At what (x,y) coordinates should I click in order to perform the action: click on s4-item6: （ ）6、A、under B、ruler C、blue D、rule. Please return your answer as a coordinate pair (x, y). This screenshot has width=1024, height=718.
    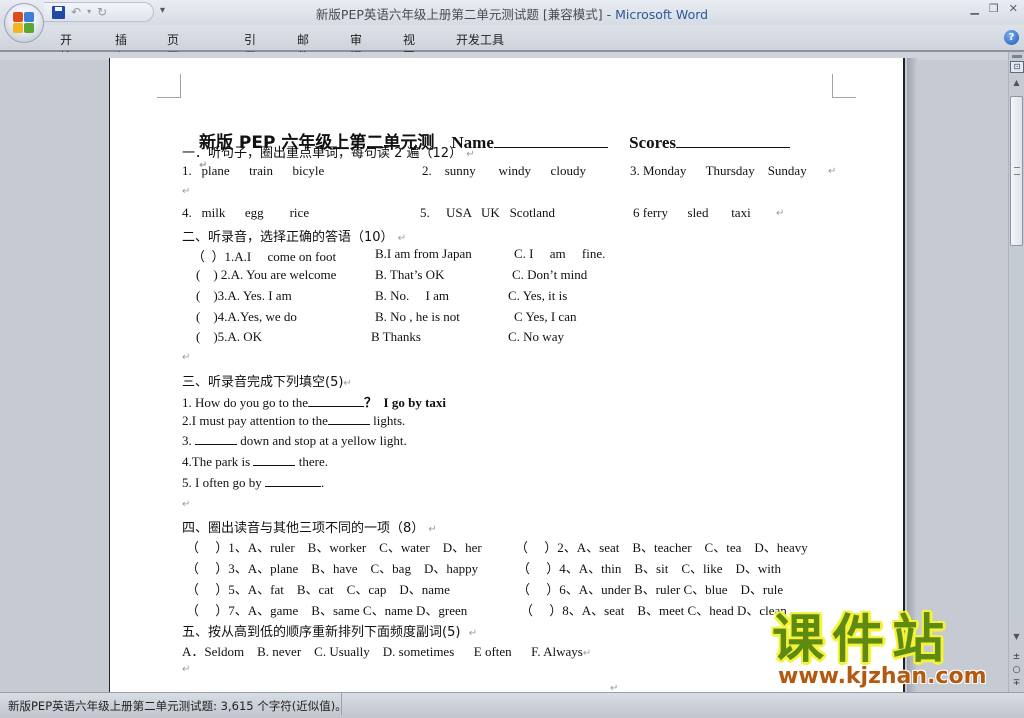
    Looking at the image, I should click on (650, 589).